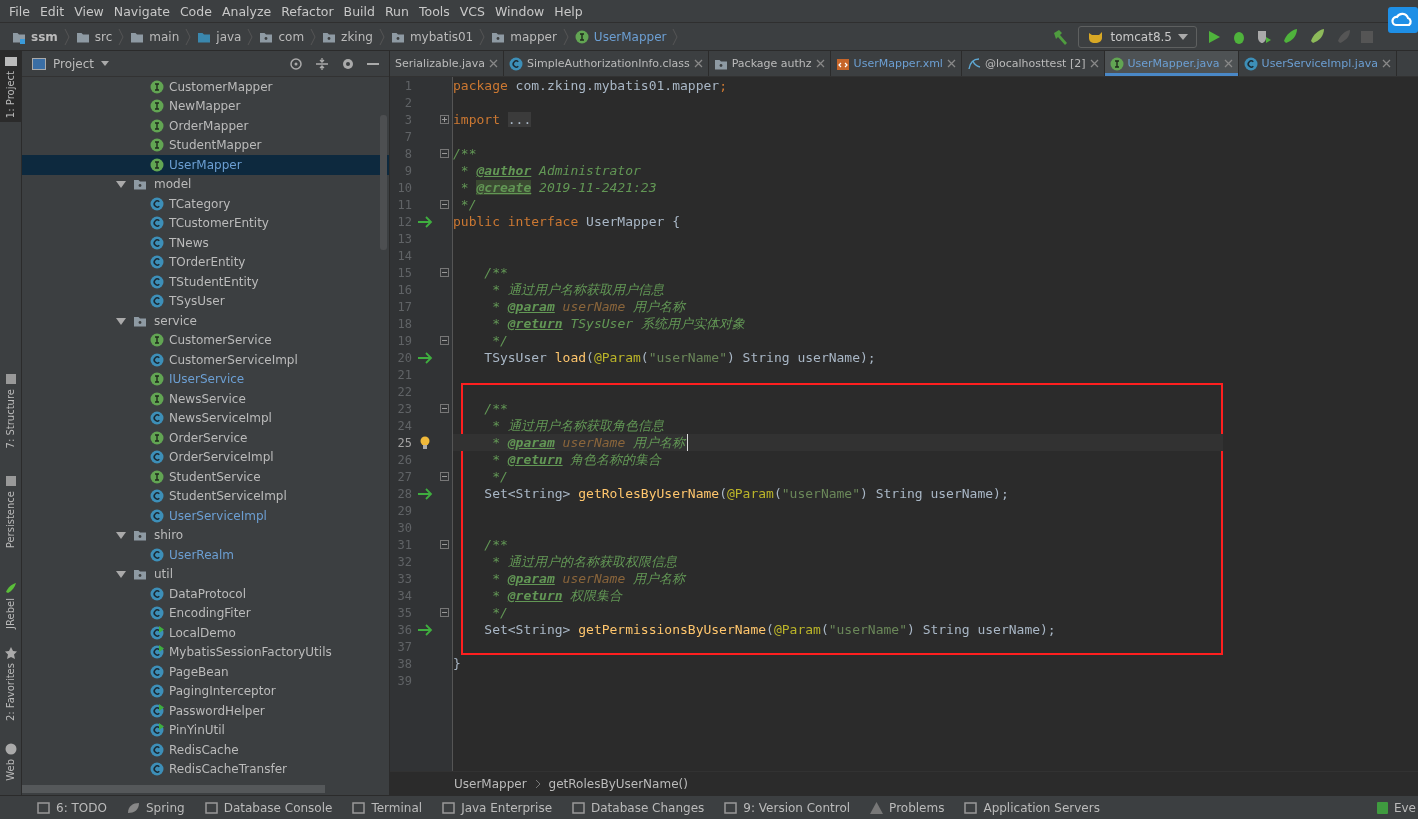 Image resolution: width=1418 pixels, height=819 pixels. Describe the element at coordinates (1033, 63) in the screenshot. I see `editor-tab: @localhosttest [2]` at that location.